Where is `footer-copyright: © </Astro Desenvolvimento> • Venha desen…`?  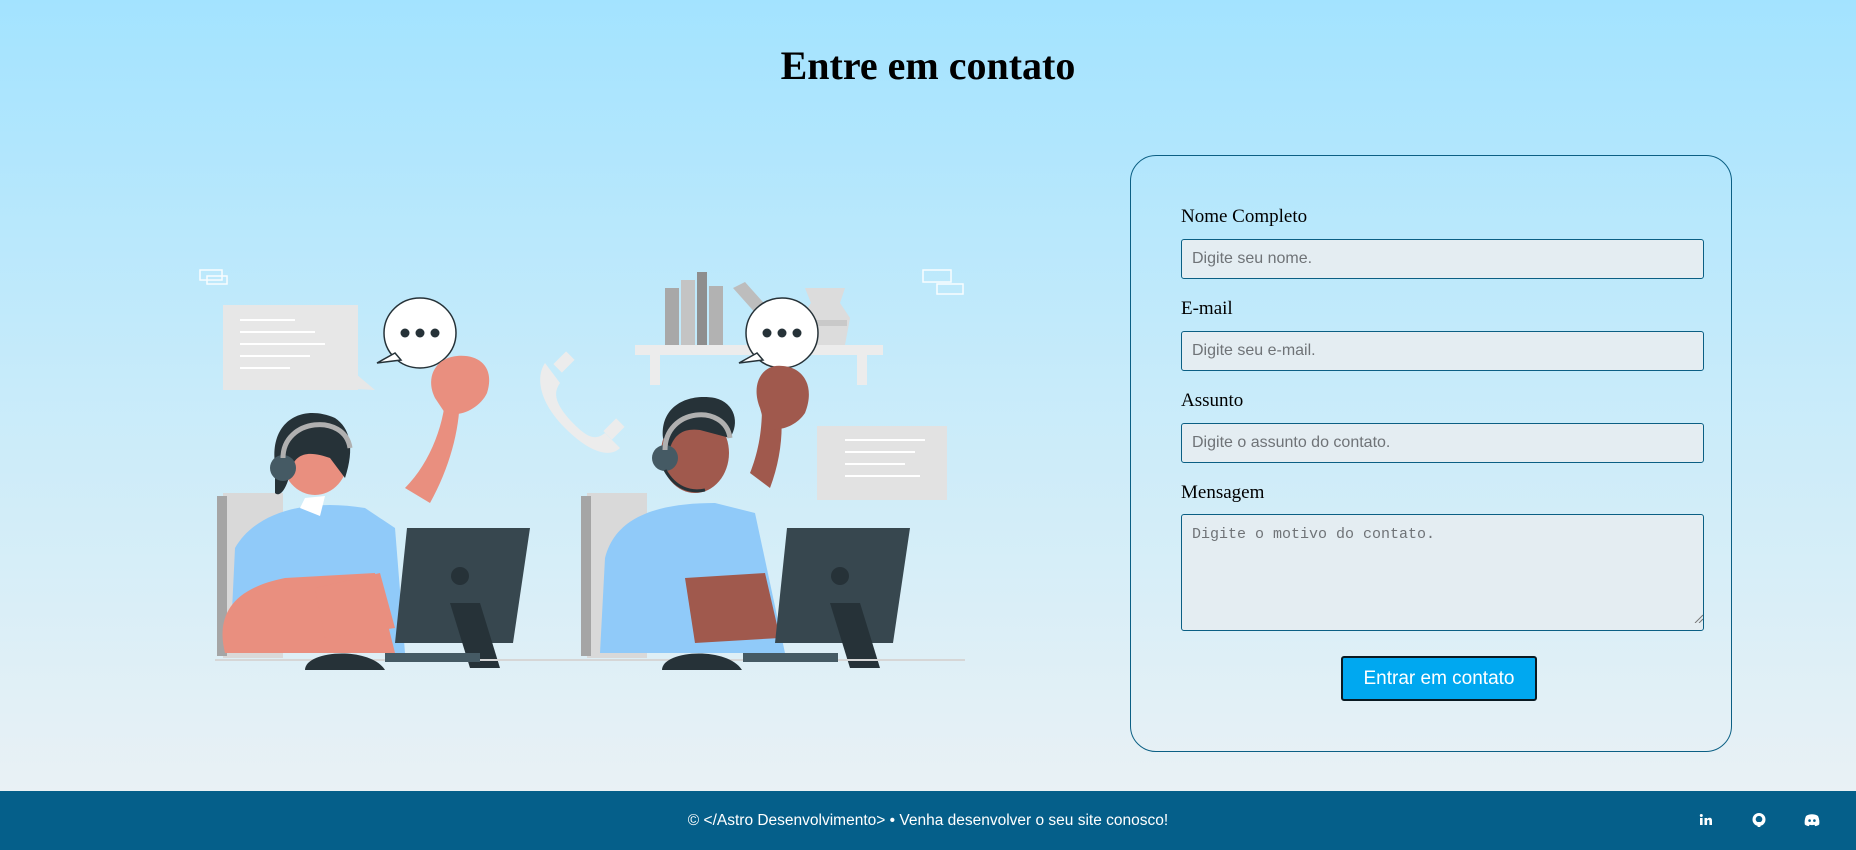
footer-copyright: © </Astro Desenvolvimento> • Venha desen… is located at coordinates (928, 820).